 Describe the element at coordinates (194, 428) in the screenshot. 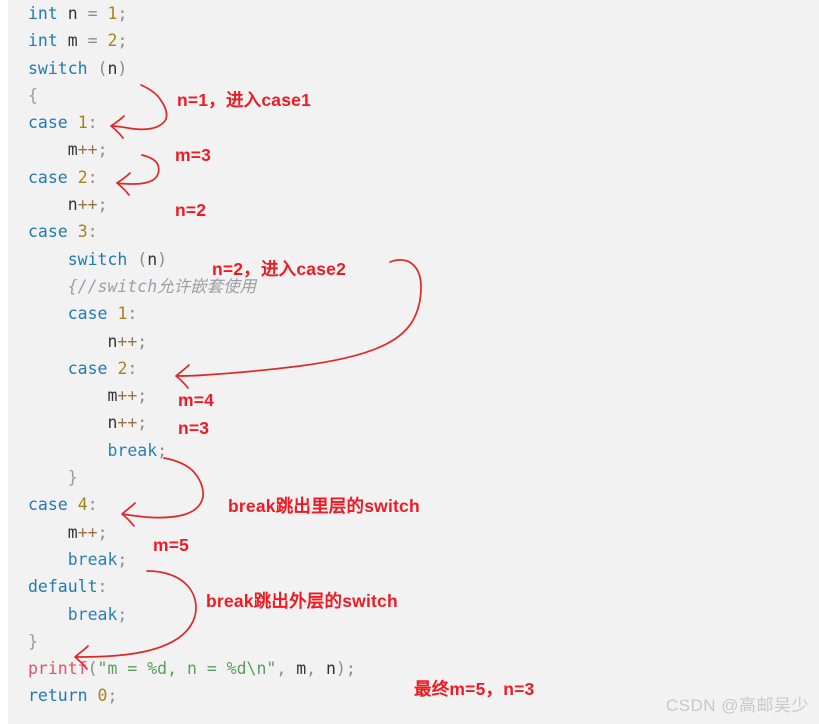

I see `ann-n3: n=3` at that location.